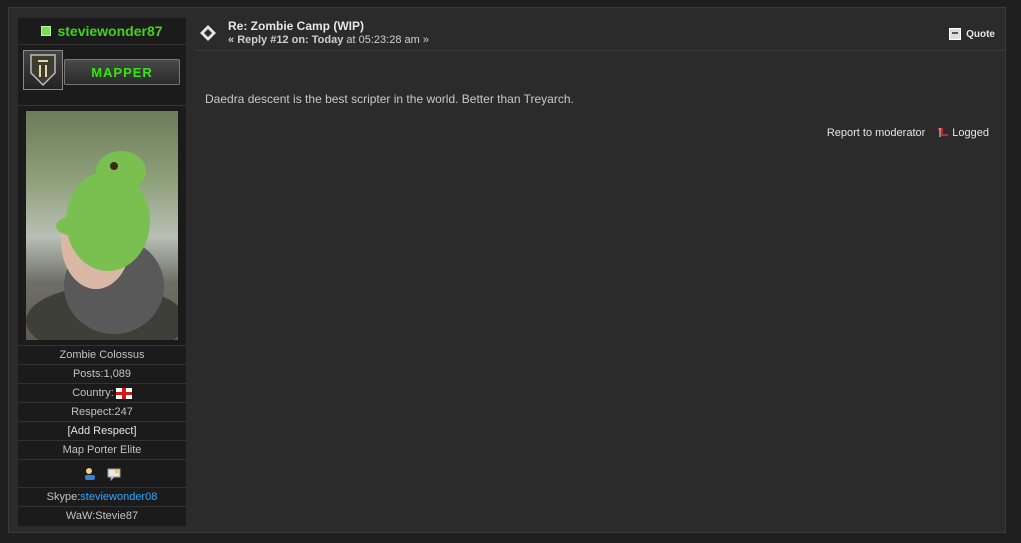 The width and height of the screenshot is (1021, 543). I want to click on avatar, so click(102, 225).